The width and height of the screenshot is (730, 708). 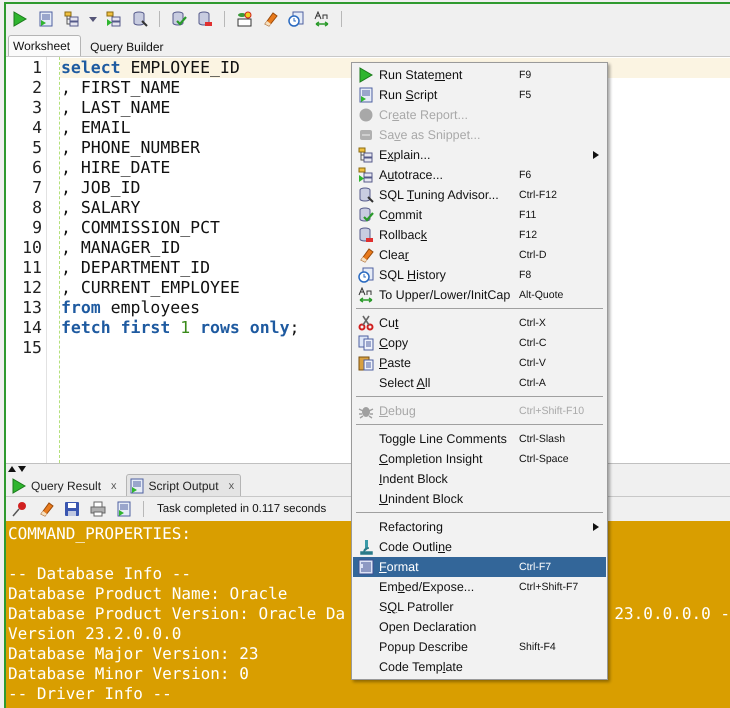 What do you see at coordinates (37, 148) in the screenshot?
I see `line-number: 5` at bounding box center [37, 148].